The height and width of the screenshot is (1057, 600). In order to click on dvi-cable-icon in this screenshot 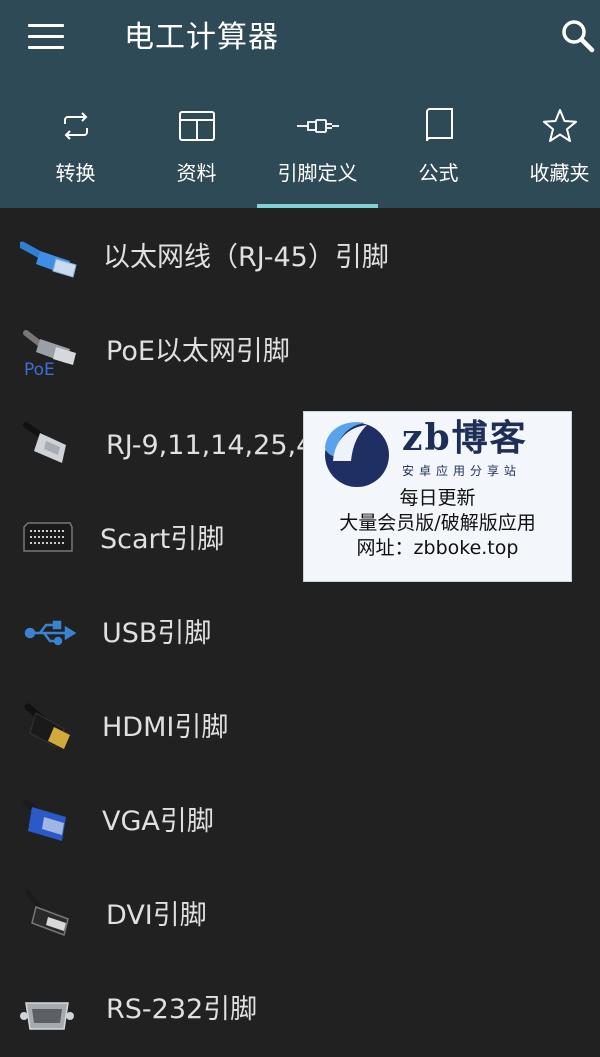, I will do `click(50, 916)`.